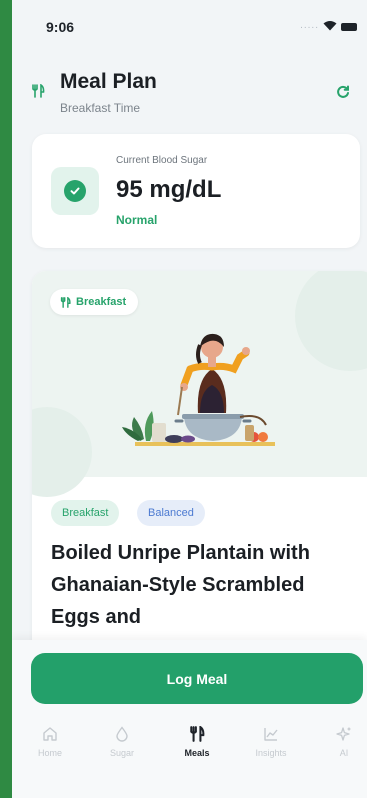  What do you see at coordinates (101, 302) in the screenshot?
I see `meal-type-label: Breakfast` at bounding box center [101, 302].